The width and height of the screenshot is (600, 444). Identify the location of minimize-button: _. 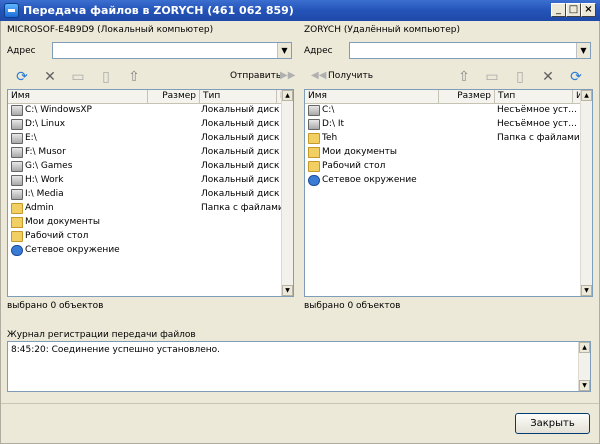
(558, 10).